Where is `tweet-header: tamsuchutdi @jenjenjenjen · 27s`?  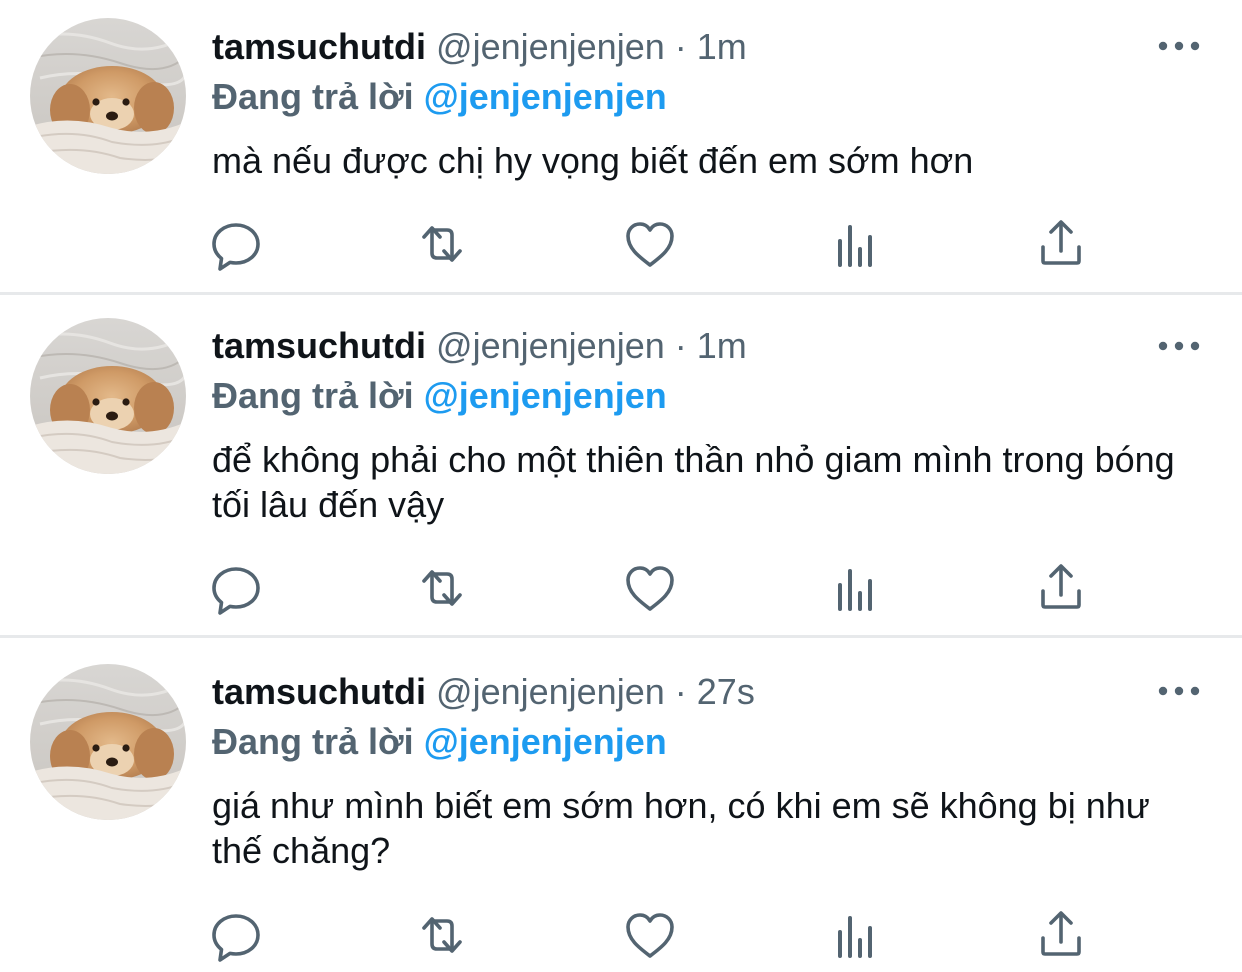 tweet-header: tamsuchutdi @jenjenjenjen · 27s is located at coordinates (483, 692).